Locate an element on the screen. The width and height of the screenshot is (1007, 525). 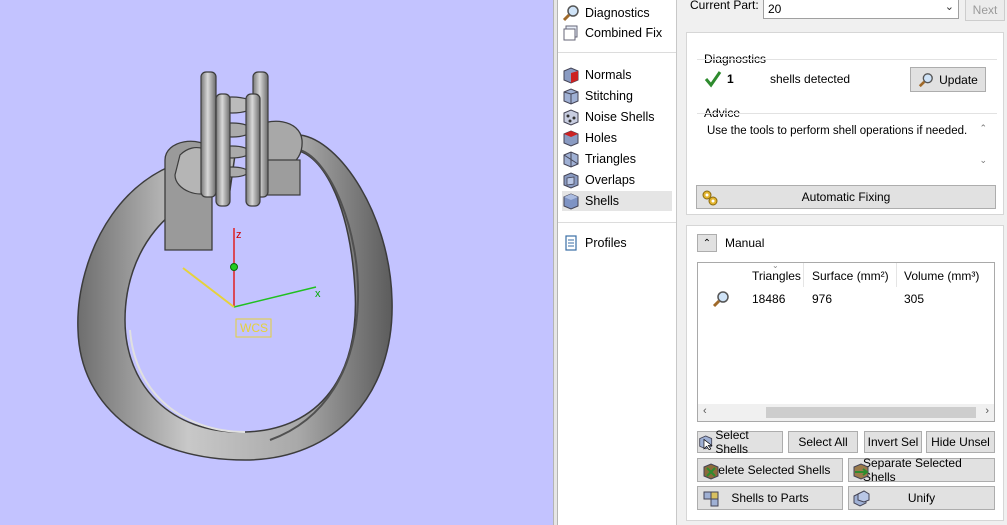
scroll-right-icon: › is located at coordinates (987, 411).